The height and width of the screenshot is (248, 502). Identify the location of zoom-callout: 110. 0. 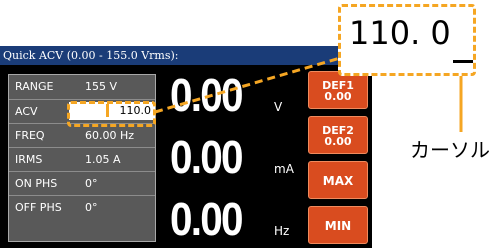
(407, 40).